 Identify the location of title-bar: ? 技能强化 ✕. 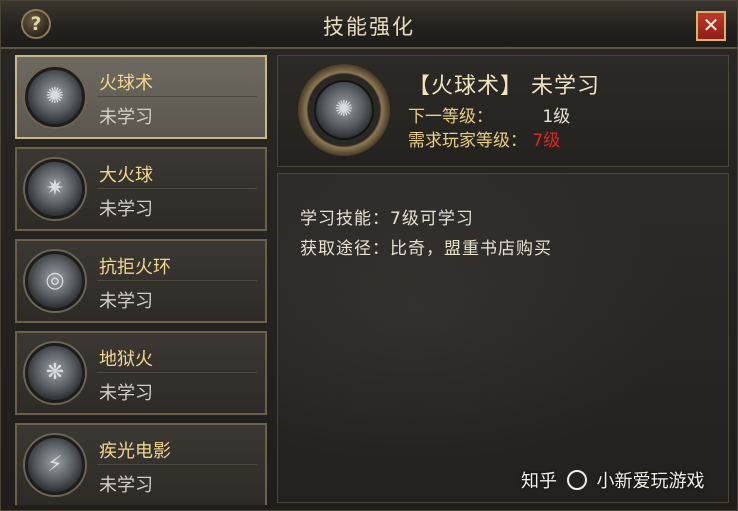
(369, 25).